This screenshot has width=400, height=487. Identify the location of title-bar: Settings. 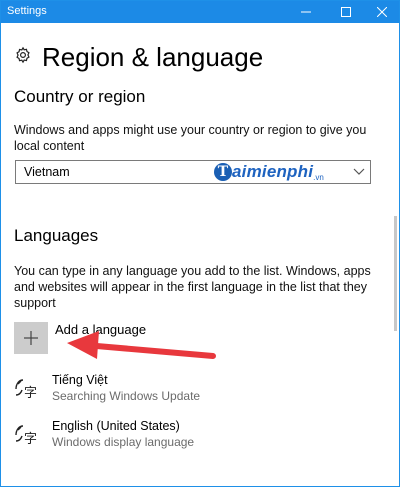
(200, 12).